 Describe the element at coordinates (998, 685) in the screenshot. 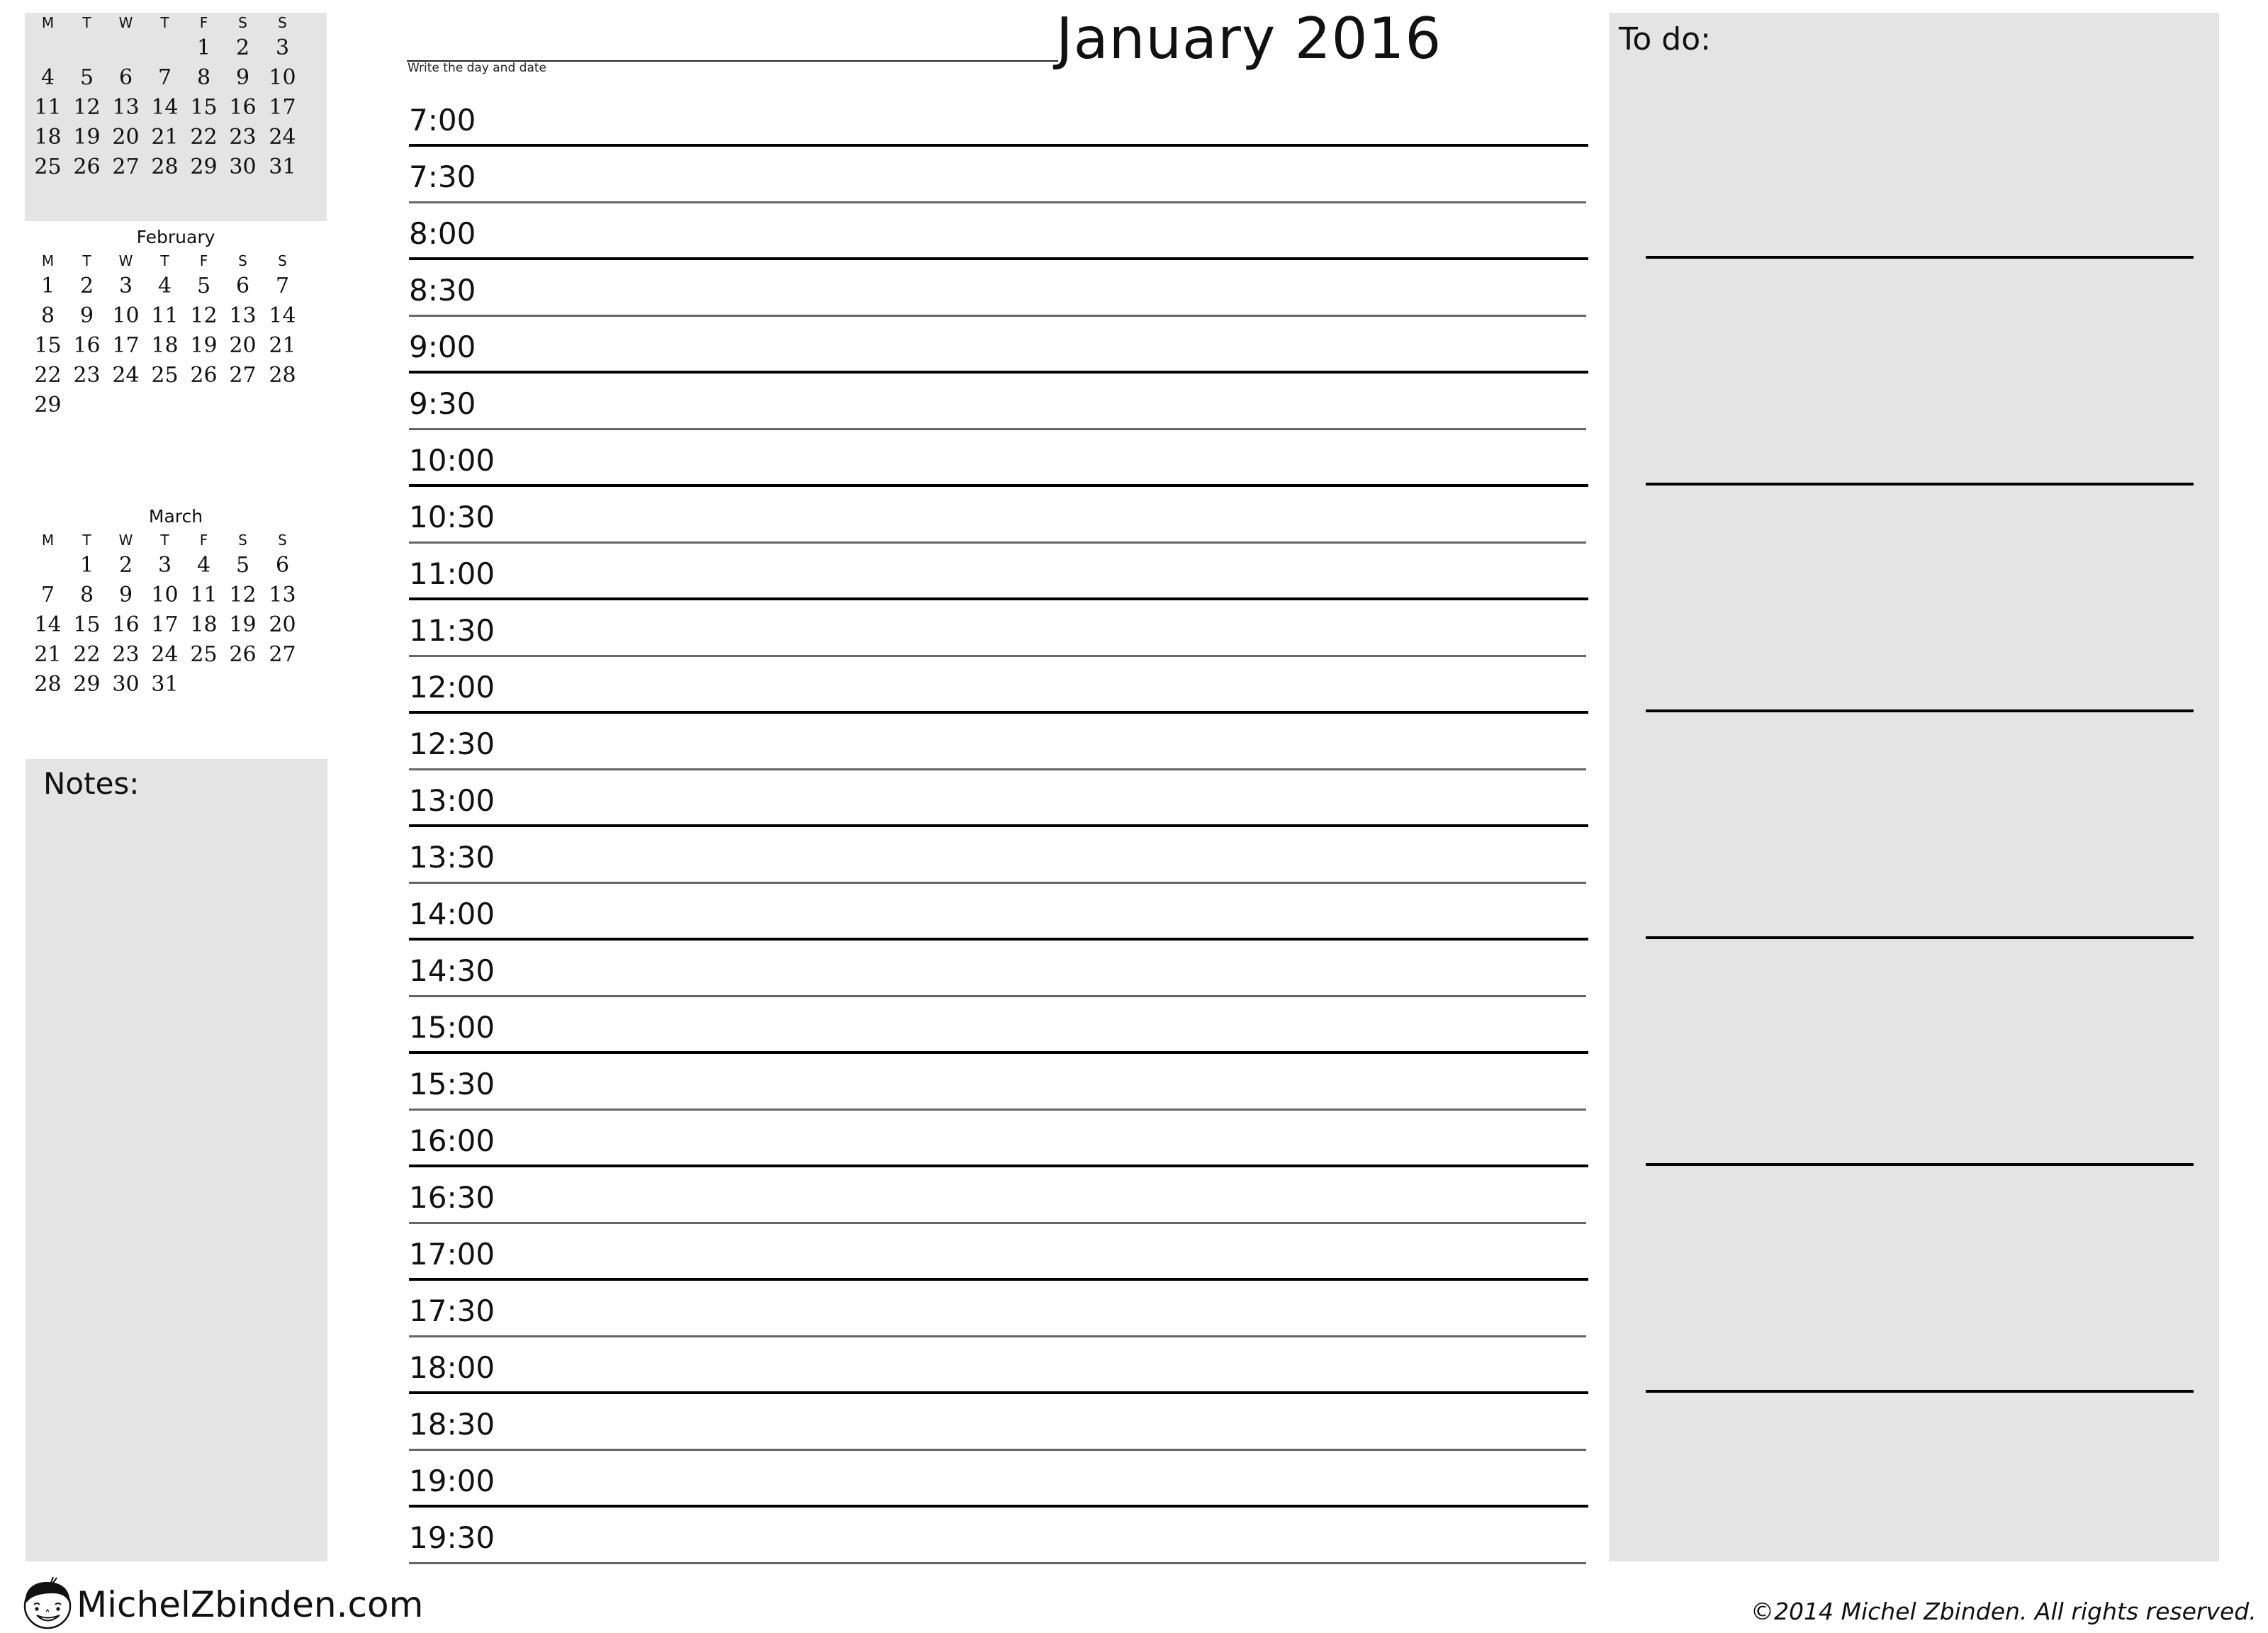

I see `time-slot: 12:00` at that location.